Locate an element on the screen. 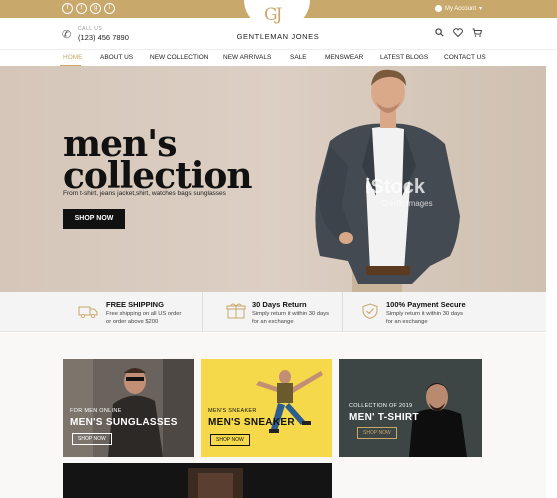 This screenshot has width=557, height=498. cart-icon is located at coordinates (477, 32).